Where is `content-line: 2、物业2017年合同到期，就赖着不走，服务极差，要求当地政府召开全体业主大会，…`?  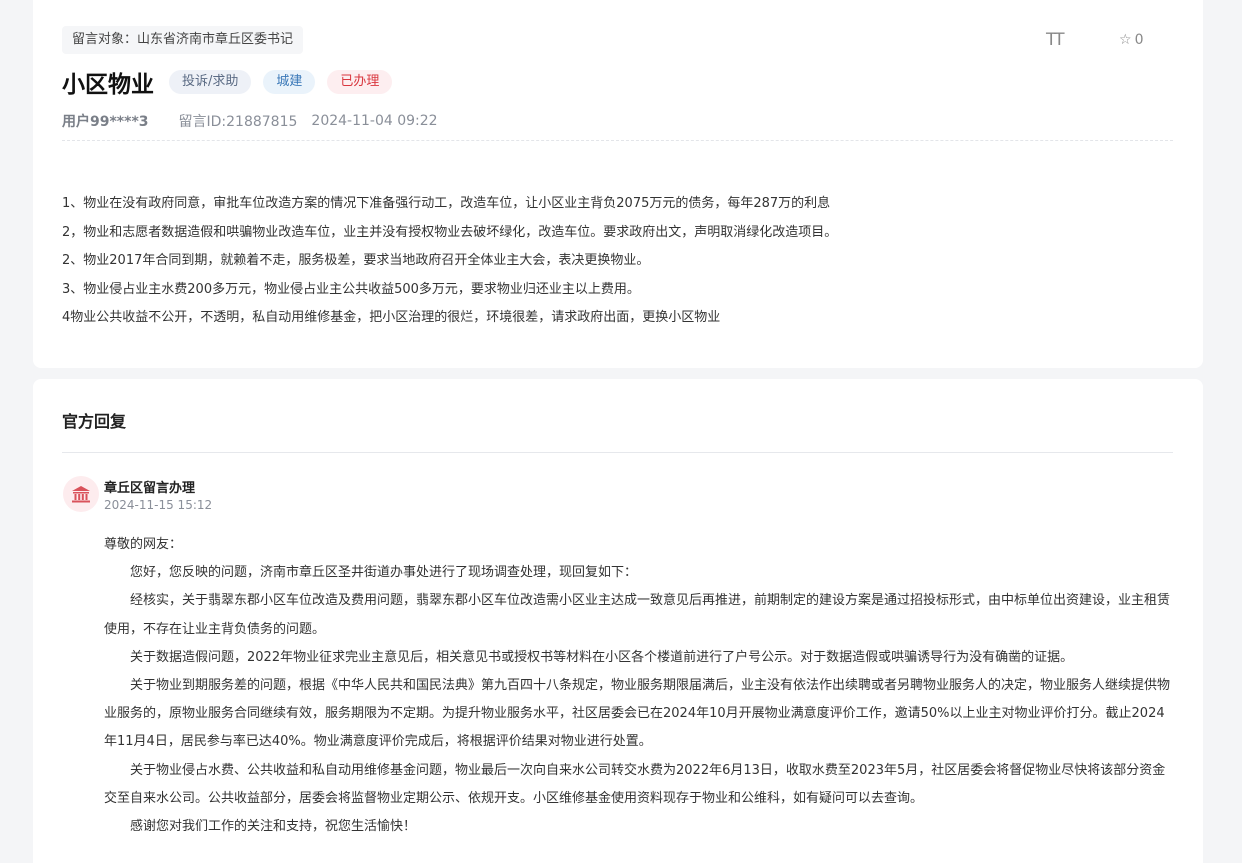 content-line: 2、物业2017年合同到期，就赖着不走，服务极差，要求当地政府召开全体业主大会，… is located at coordinates (356, 260).